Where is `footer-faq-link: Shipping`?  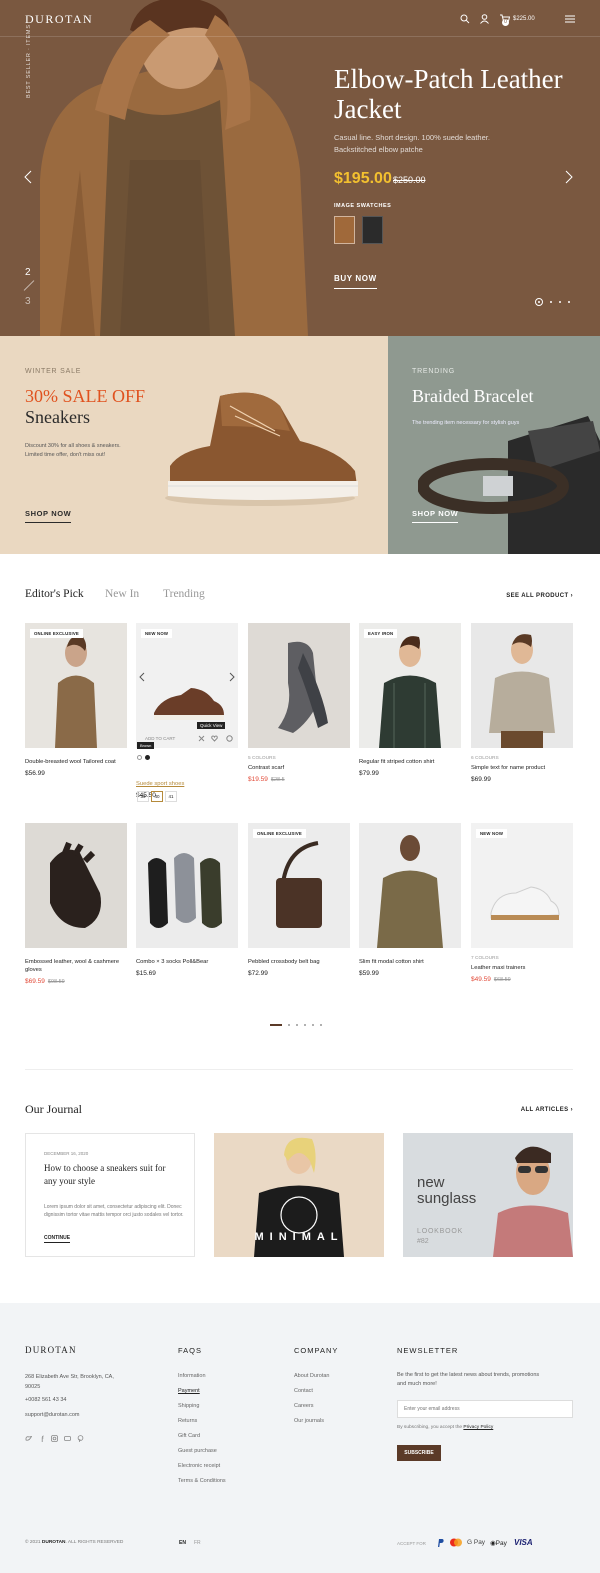
footer-faq-link: Shipping is located at coordinates (202, 1406).